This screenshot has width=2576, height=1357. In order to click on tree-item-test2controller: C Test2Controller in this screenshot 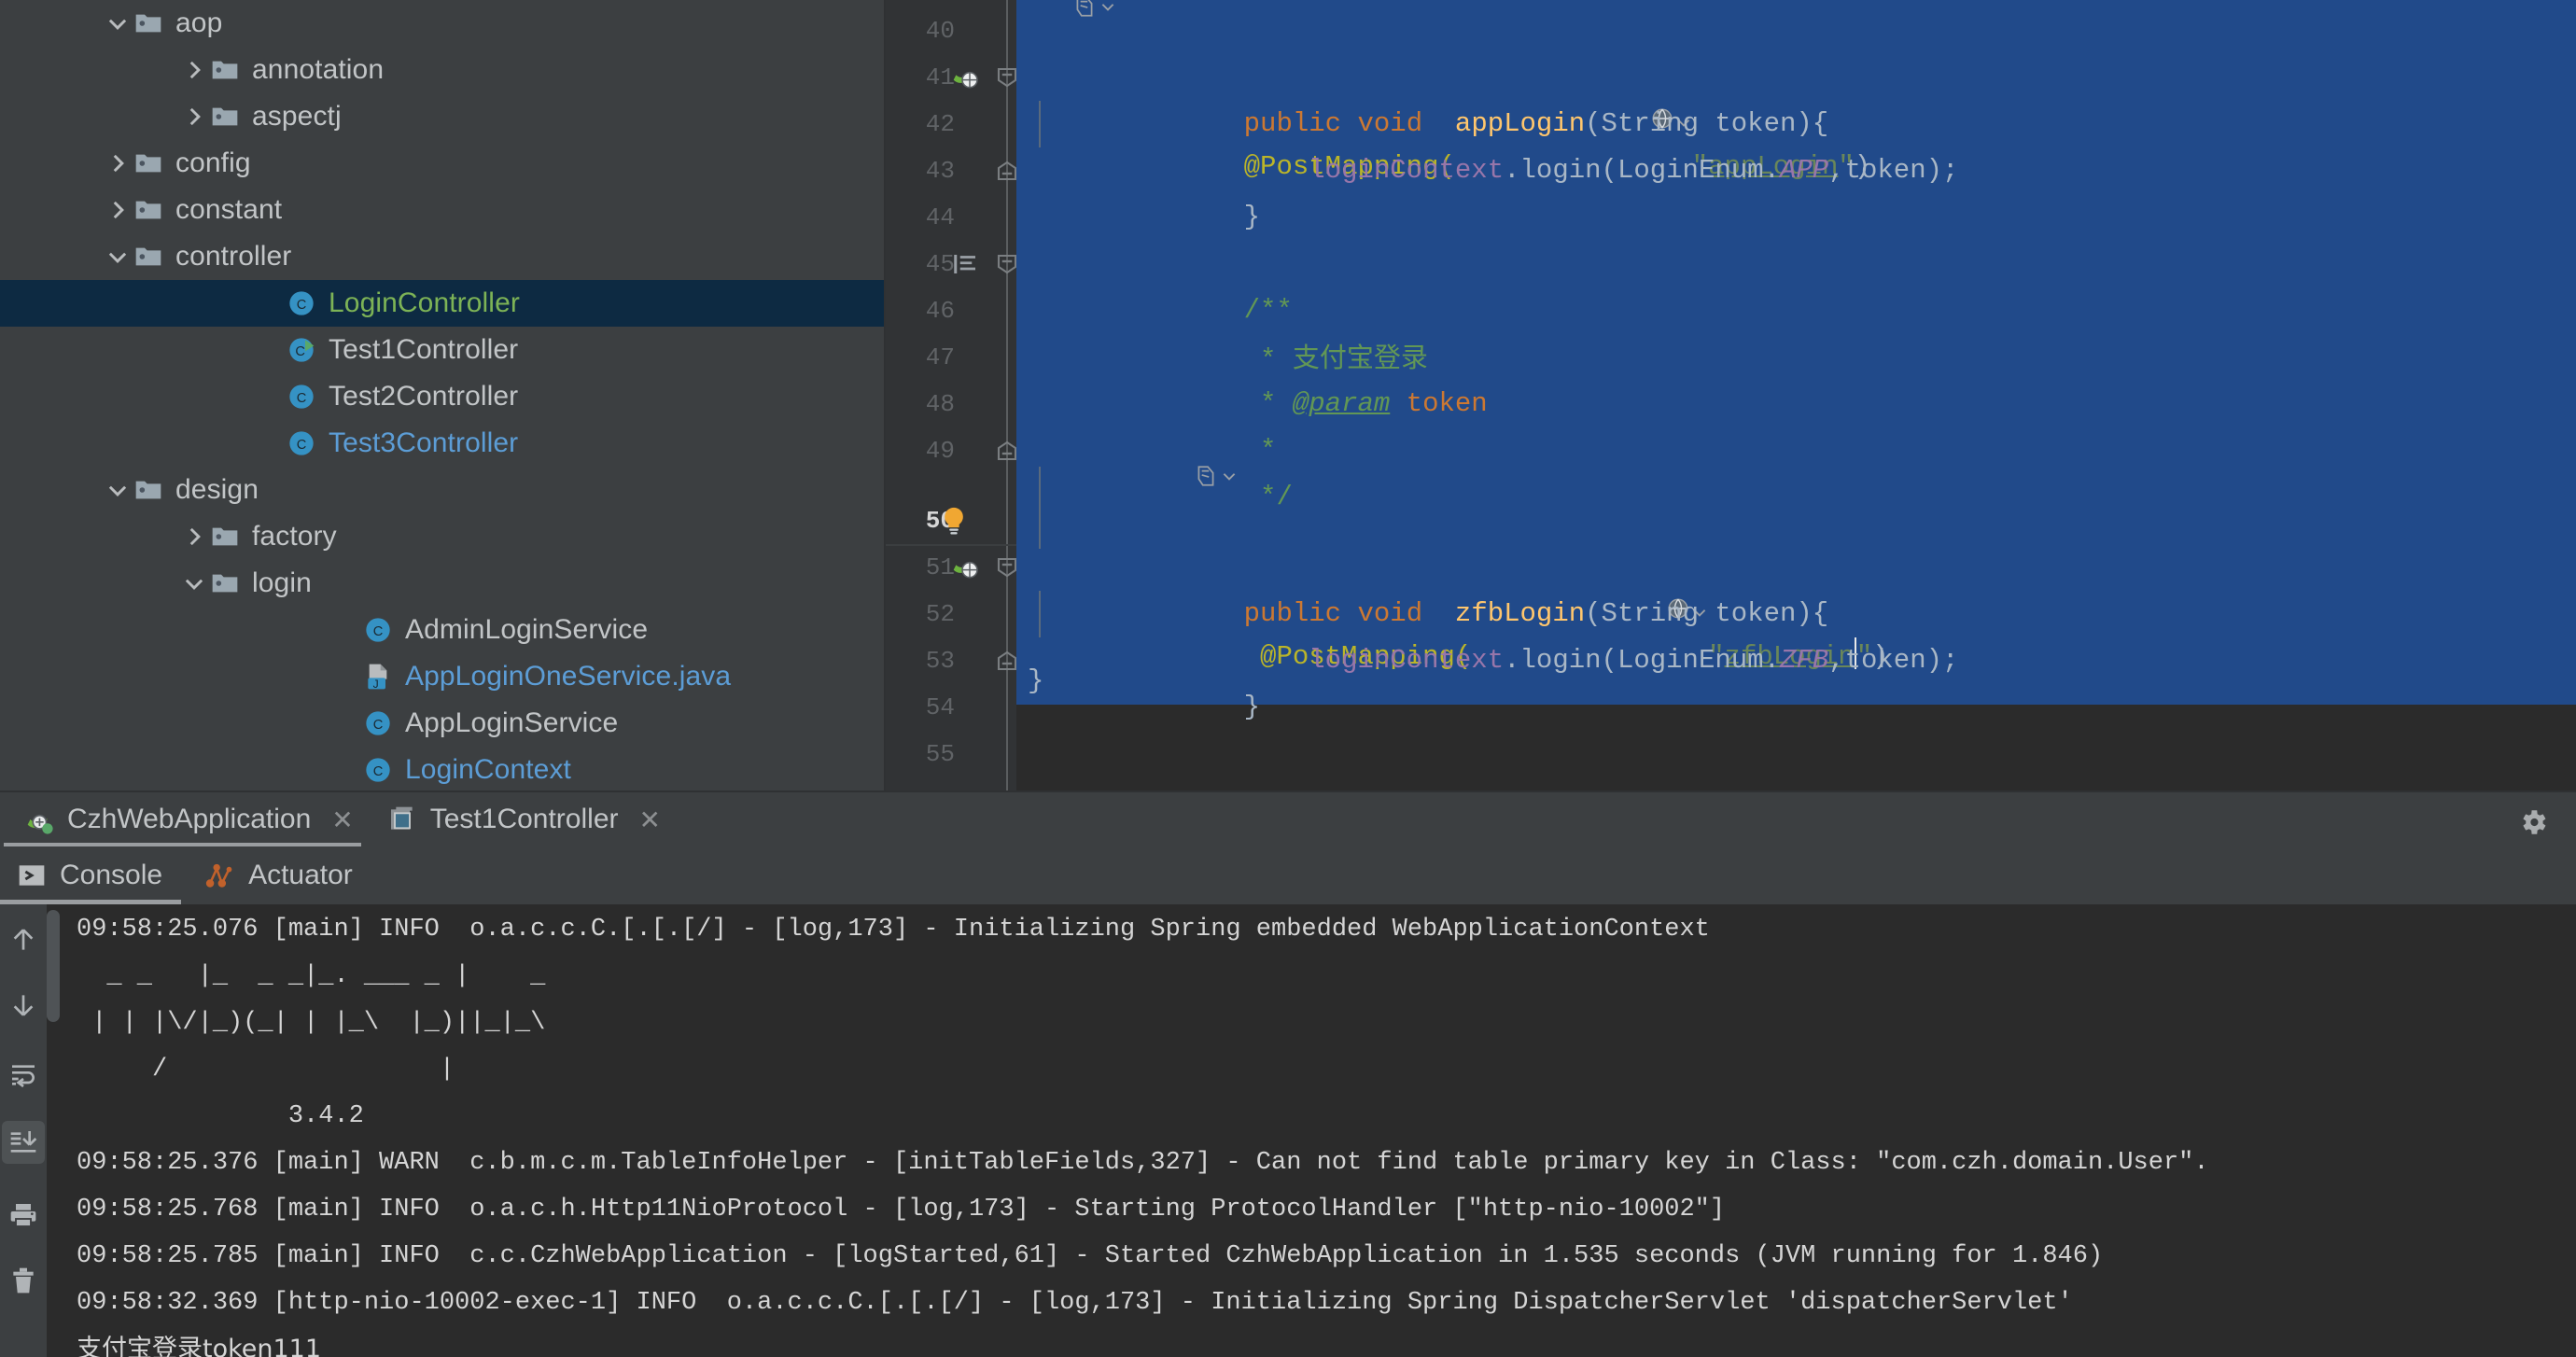, I will do `click(442, 396)`.